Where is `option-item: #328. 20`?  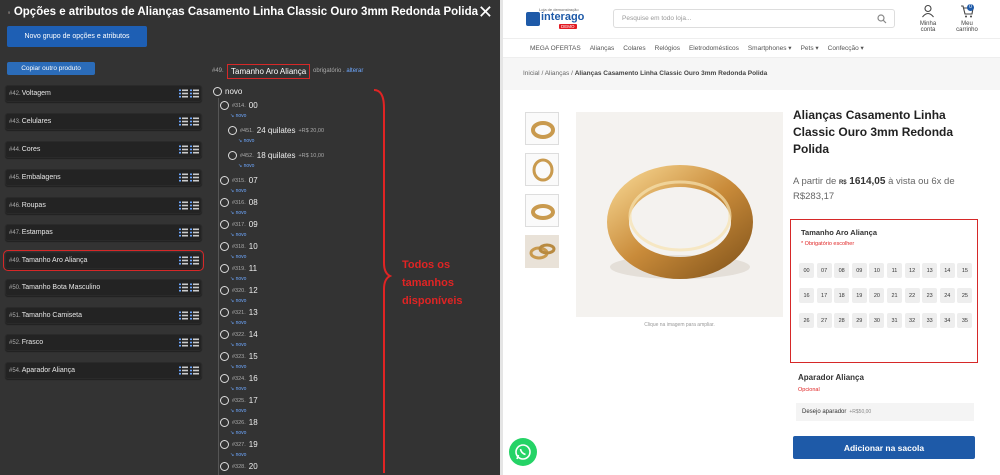
option-item: #328. 20 is located at coordinates (239, 466).